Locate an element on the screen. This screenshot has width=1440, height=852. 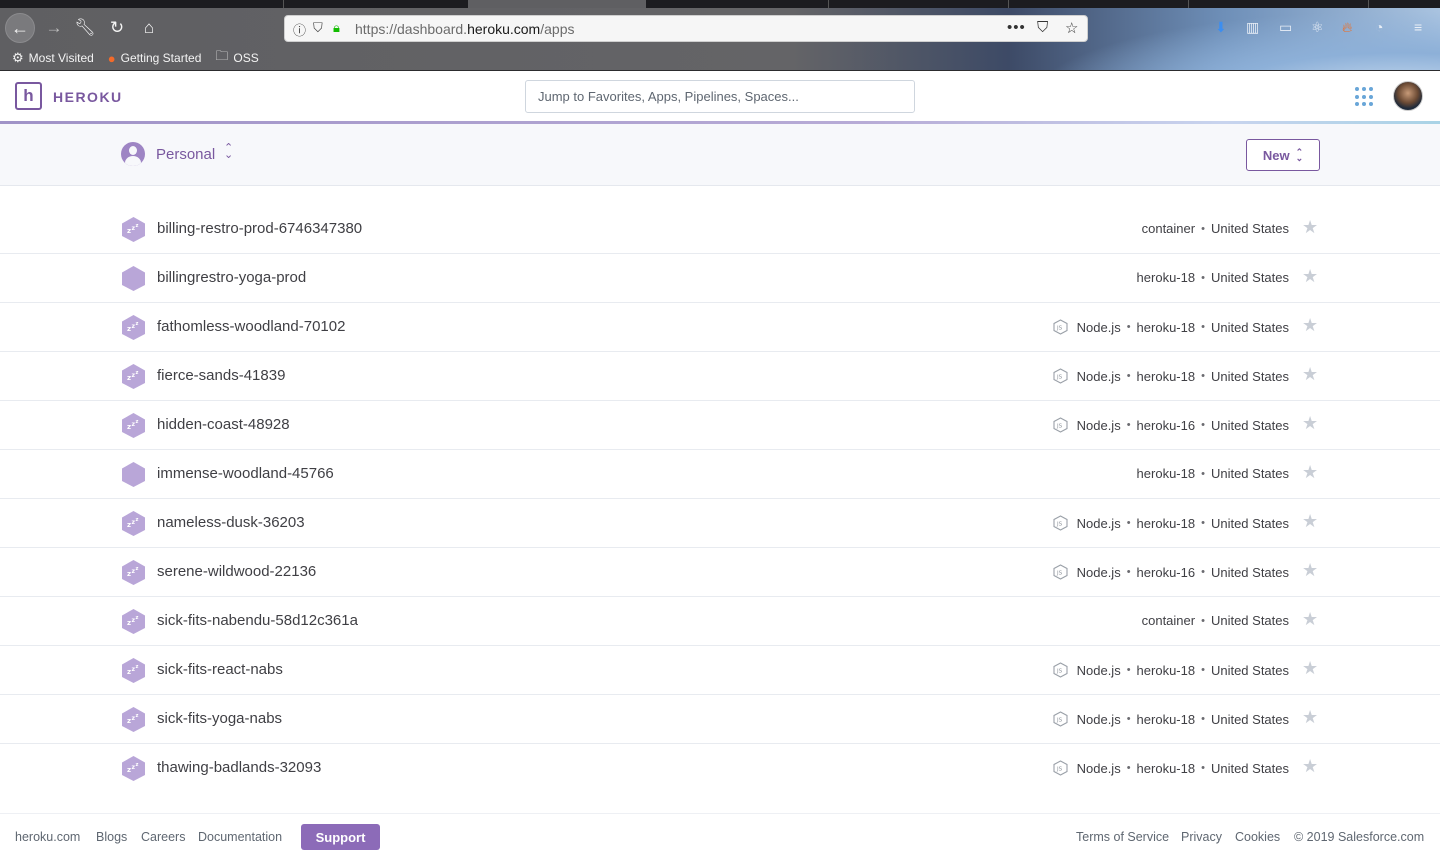
account-switcher: Personal is located at coordinates (185, 154).